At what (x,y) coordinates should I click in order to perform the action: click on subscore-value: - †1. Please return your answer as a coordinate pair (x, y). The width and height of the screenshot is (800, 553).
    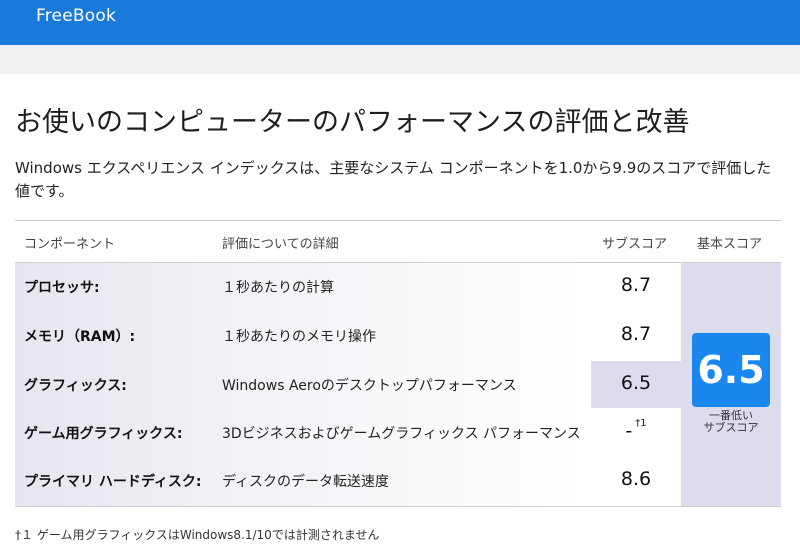
    Looking at the image, I should click on (636, 430).